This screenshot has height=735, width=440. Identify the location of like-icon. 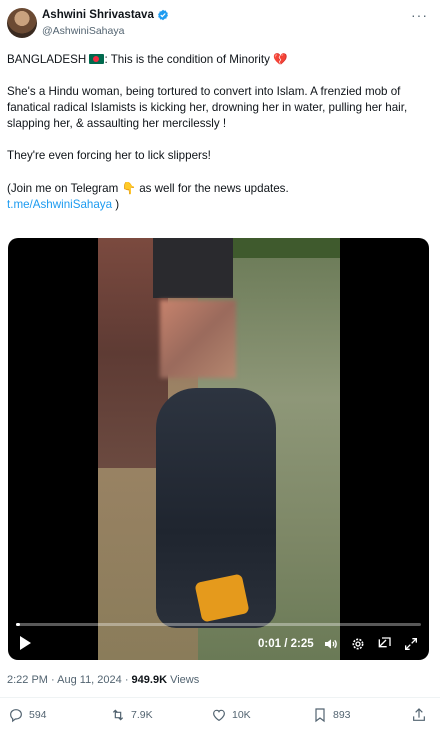
(219, 715).